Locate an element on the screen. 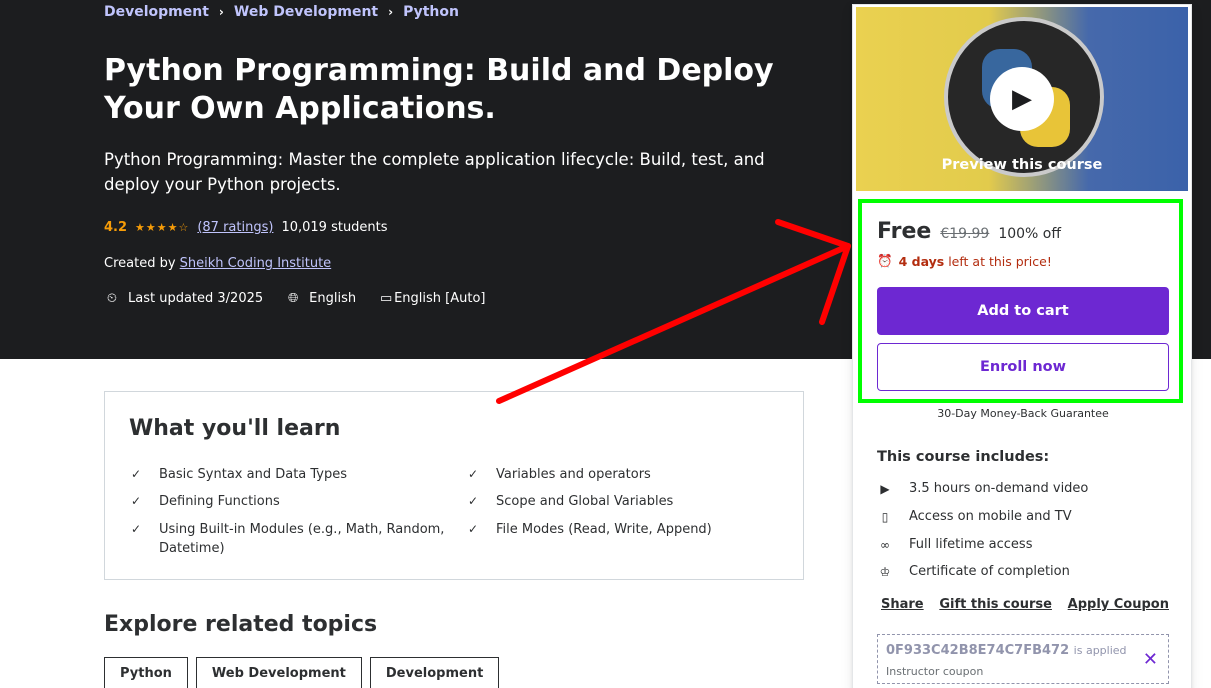 This screenshot has height=688, width=1211. course-preview: ▶ Preview this course is located at coordinates (1022, 99).